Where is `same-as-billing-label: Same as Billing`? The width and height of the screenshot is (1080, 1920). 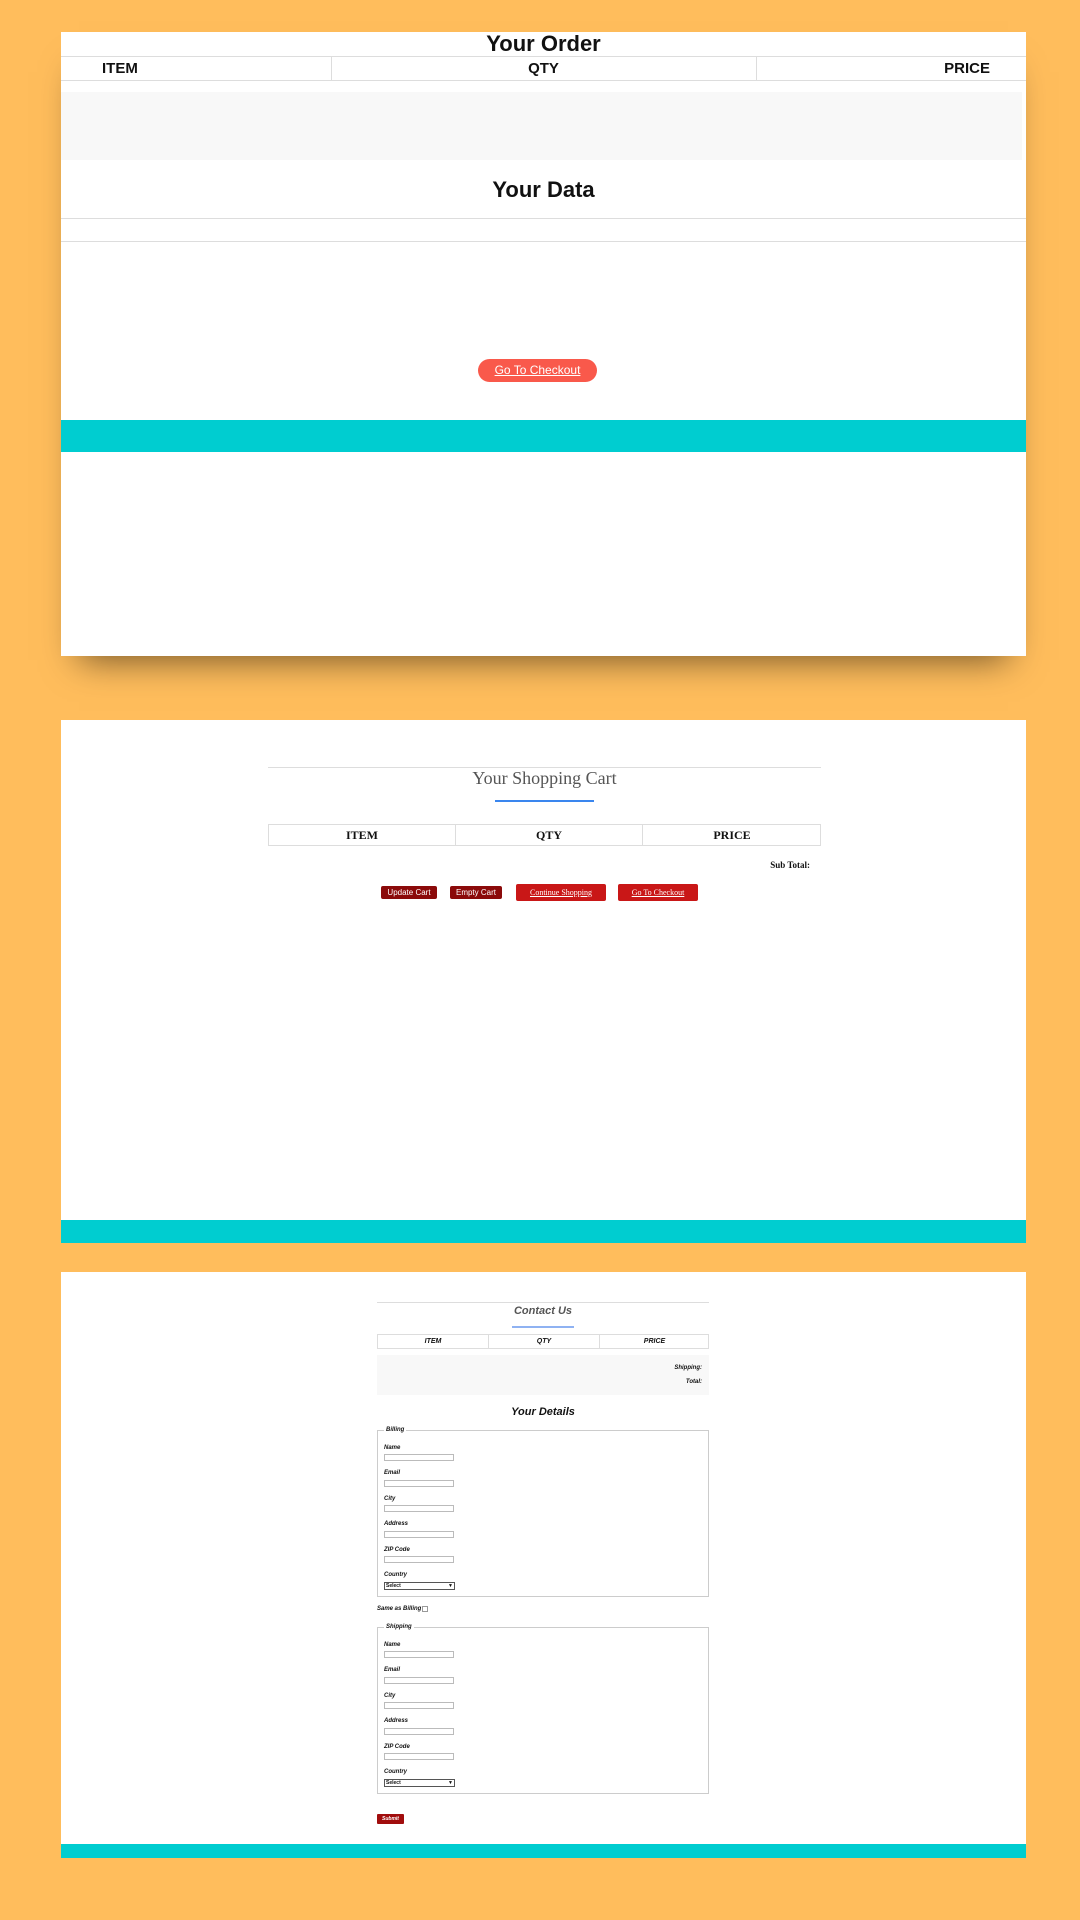
same-as-billing-label: Same as Billing is located at coordinates (399, 1609).